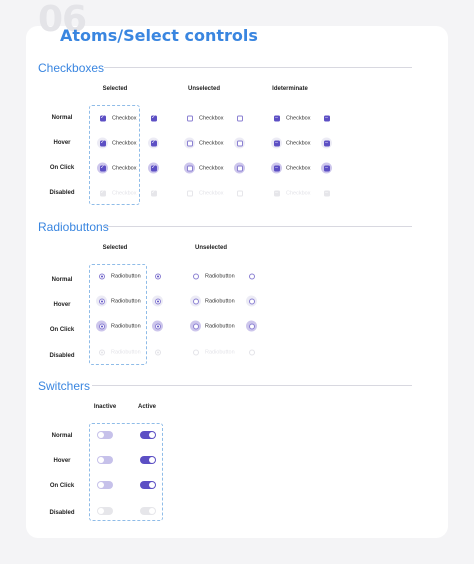 The image size is (474, 564). Describe the element at coordinates (118, 301) in the screenshot. I see `radio-selected-hover: Radiobutton` at that location.